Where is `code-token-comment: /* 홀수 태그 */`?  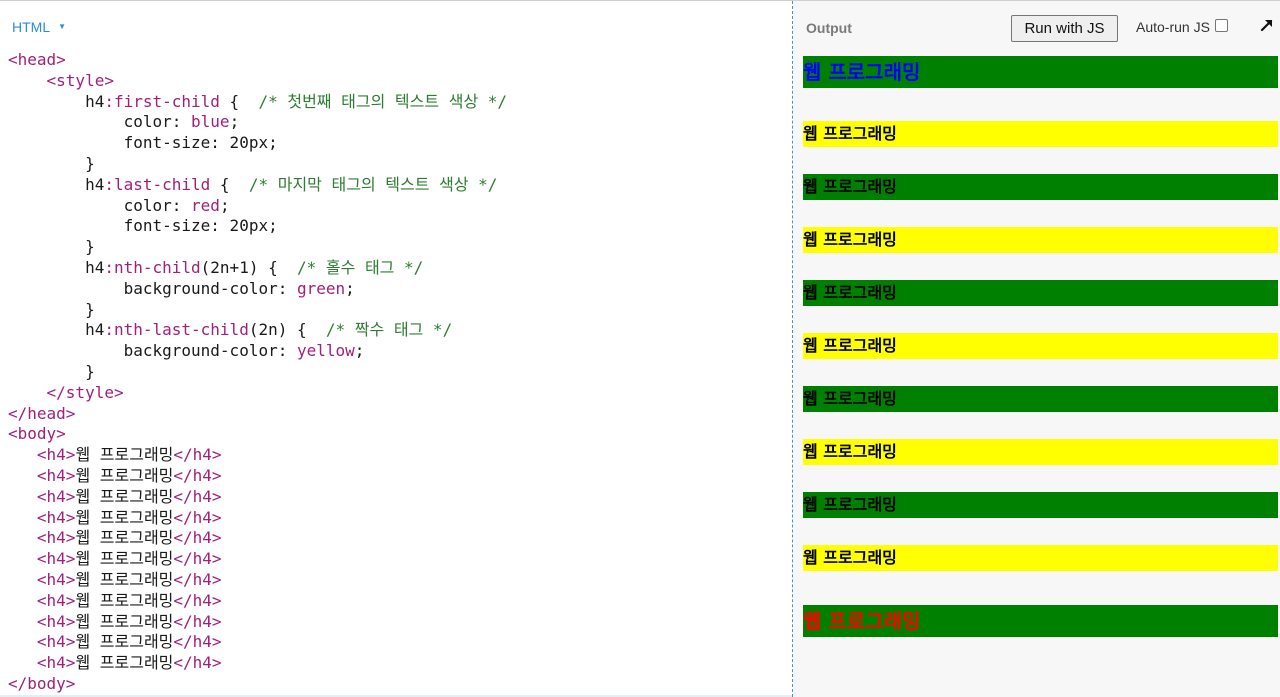 code-token-comment: /* 홀수 태그 */ is located at coordinates (360, 267).